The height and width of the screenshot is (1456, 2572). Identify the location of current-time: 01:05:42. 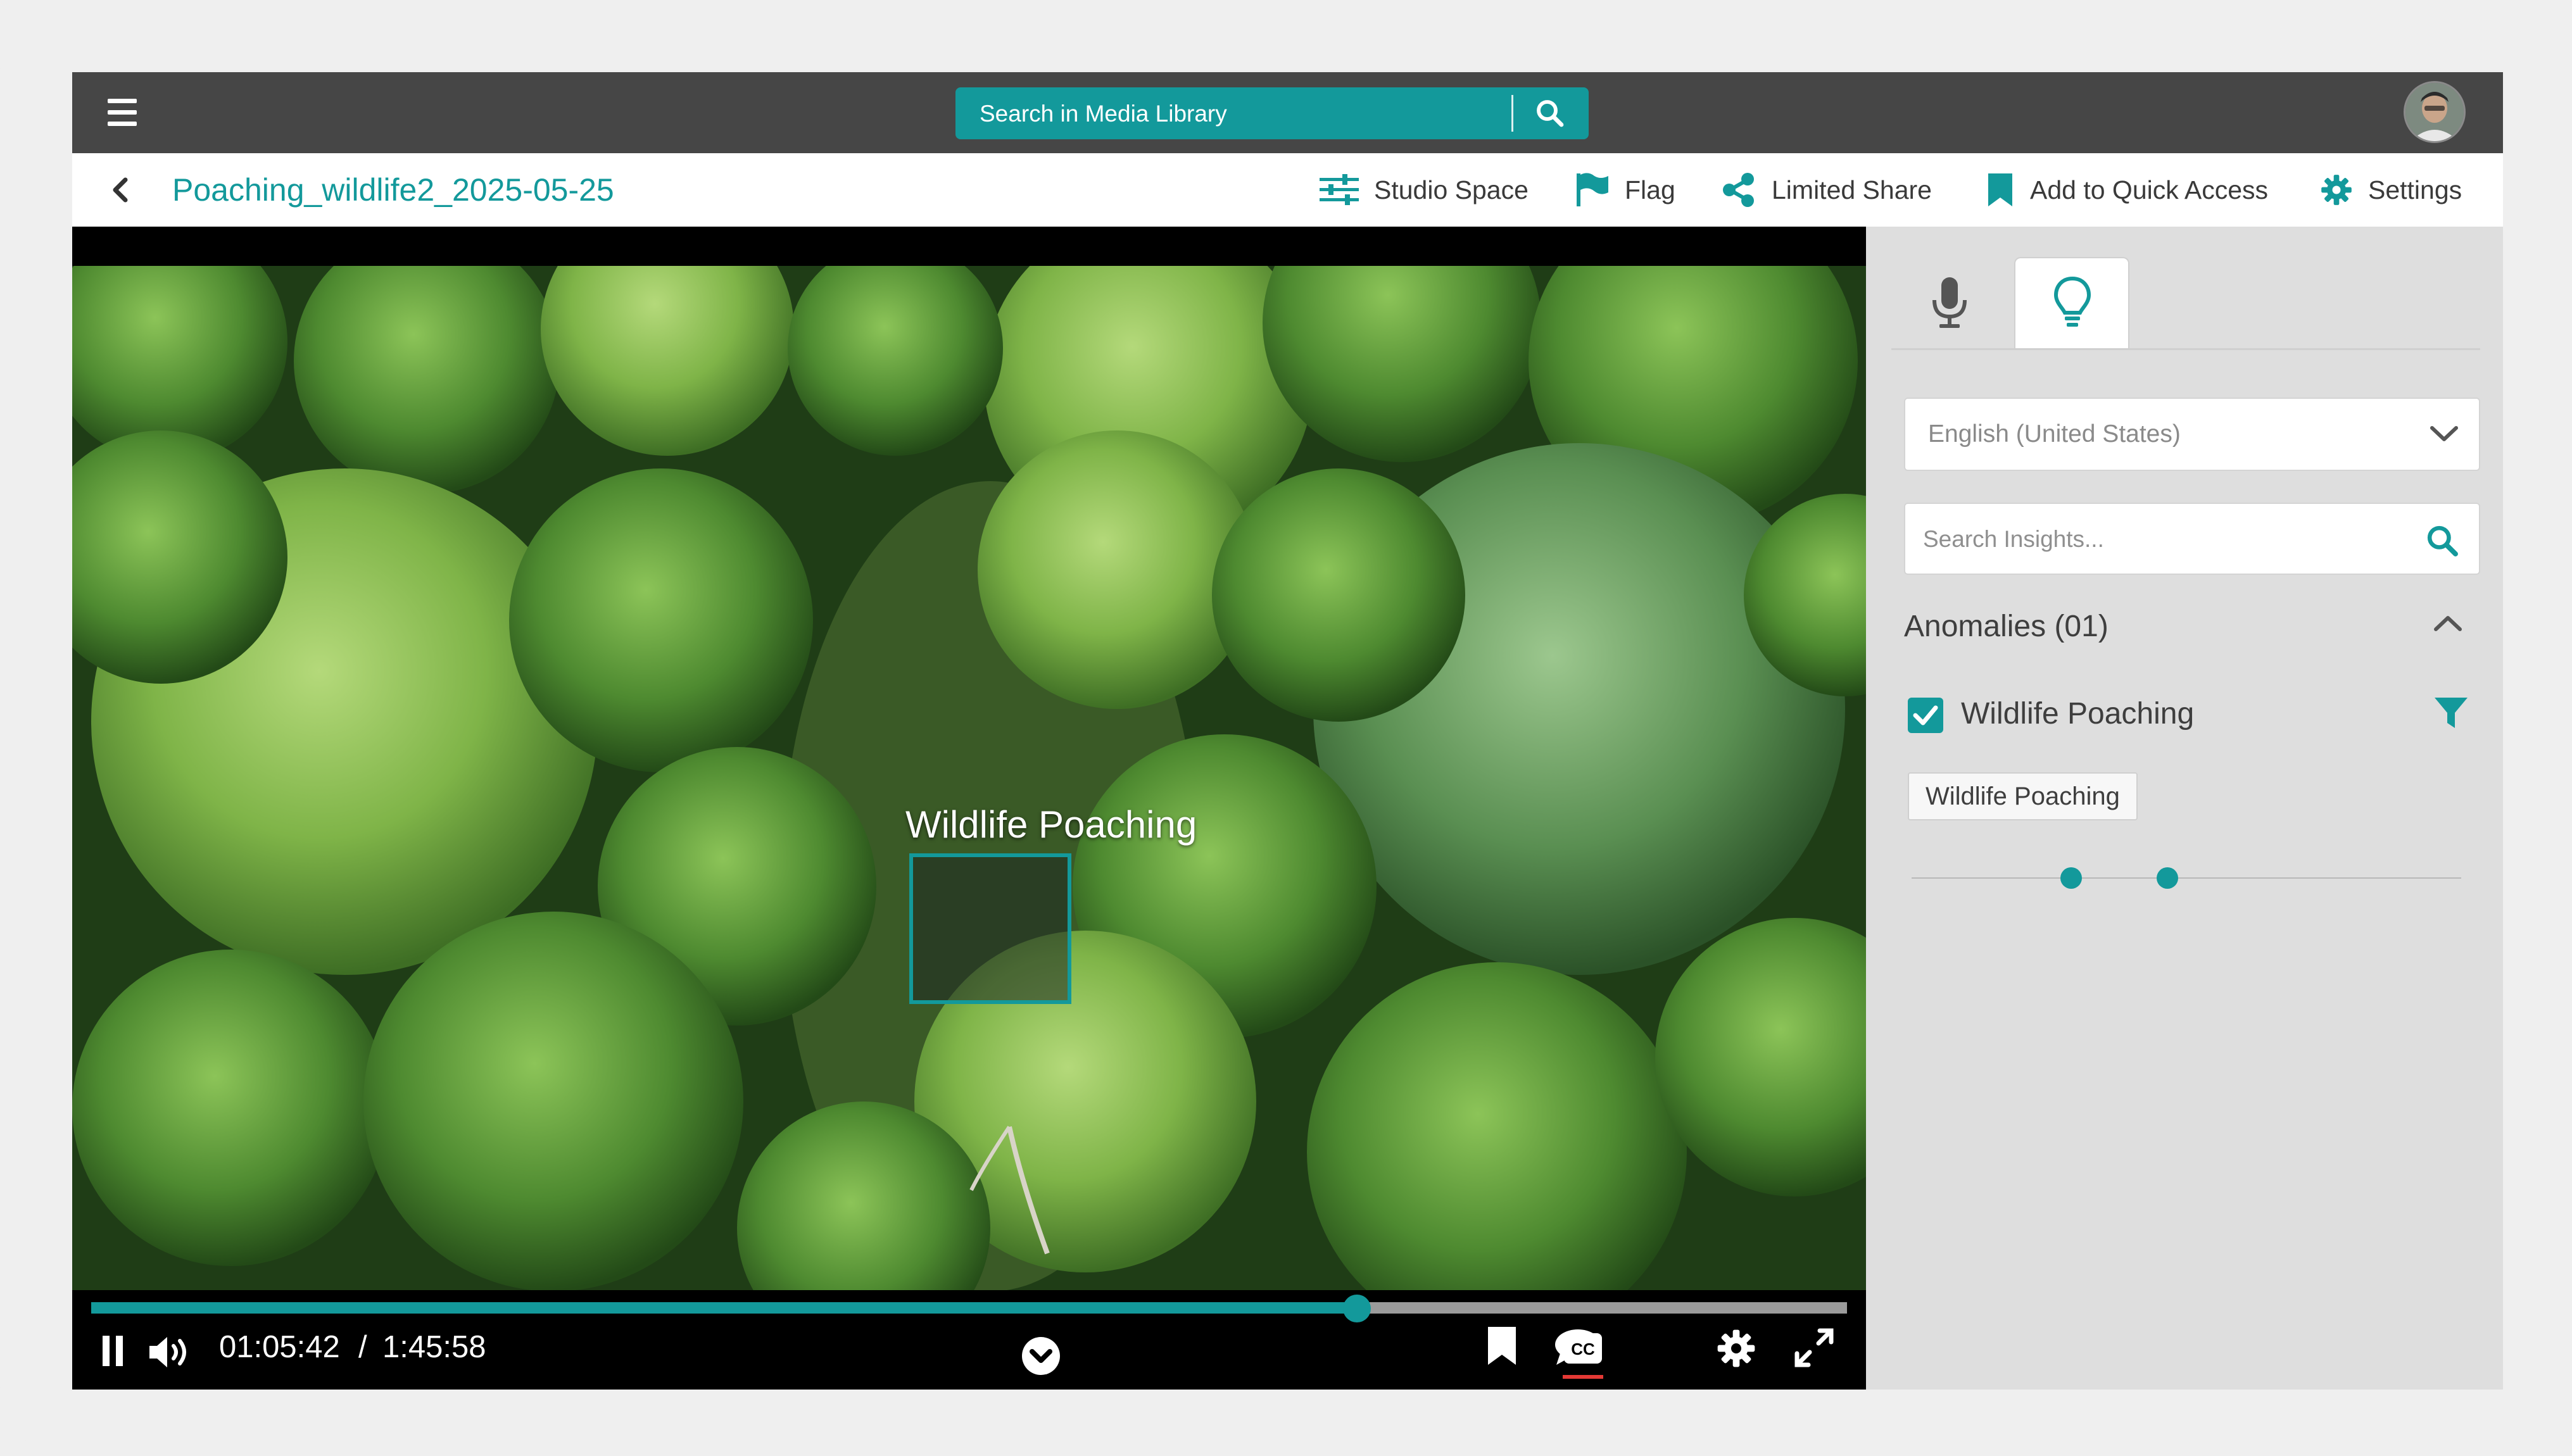
(280, 1347).